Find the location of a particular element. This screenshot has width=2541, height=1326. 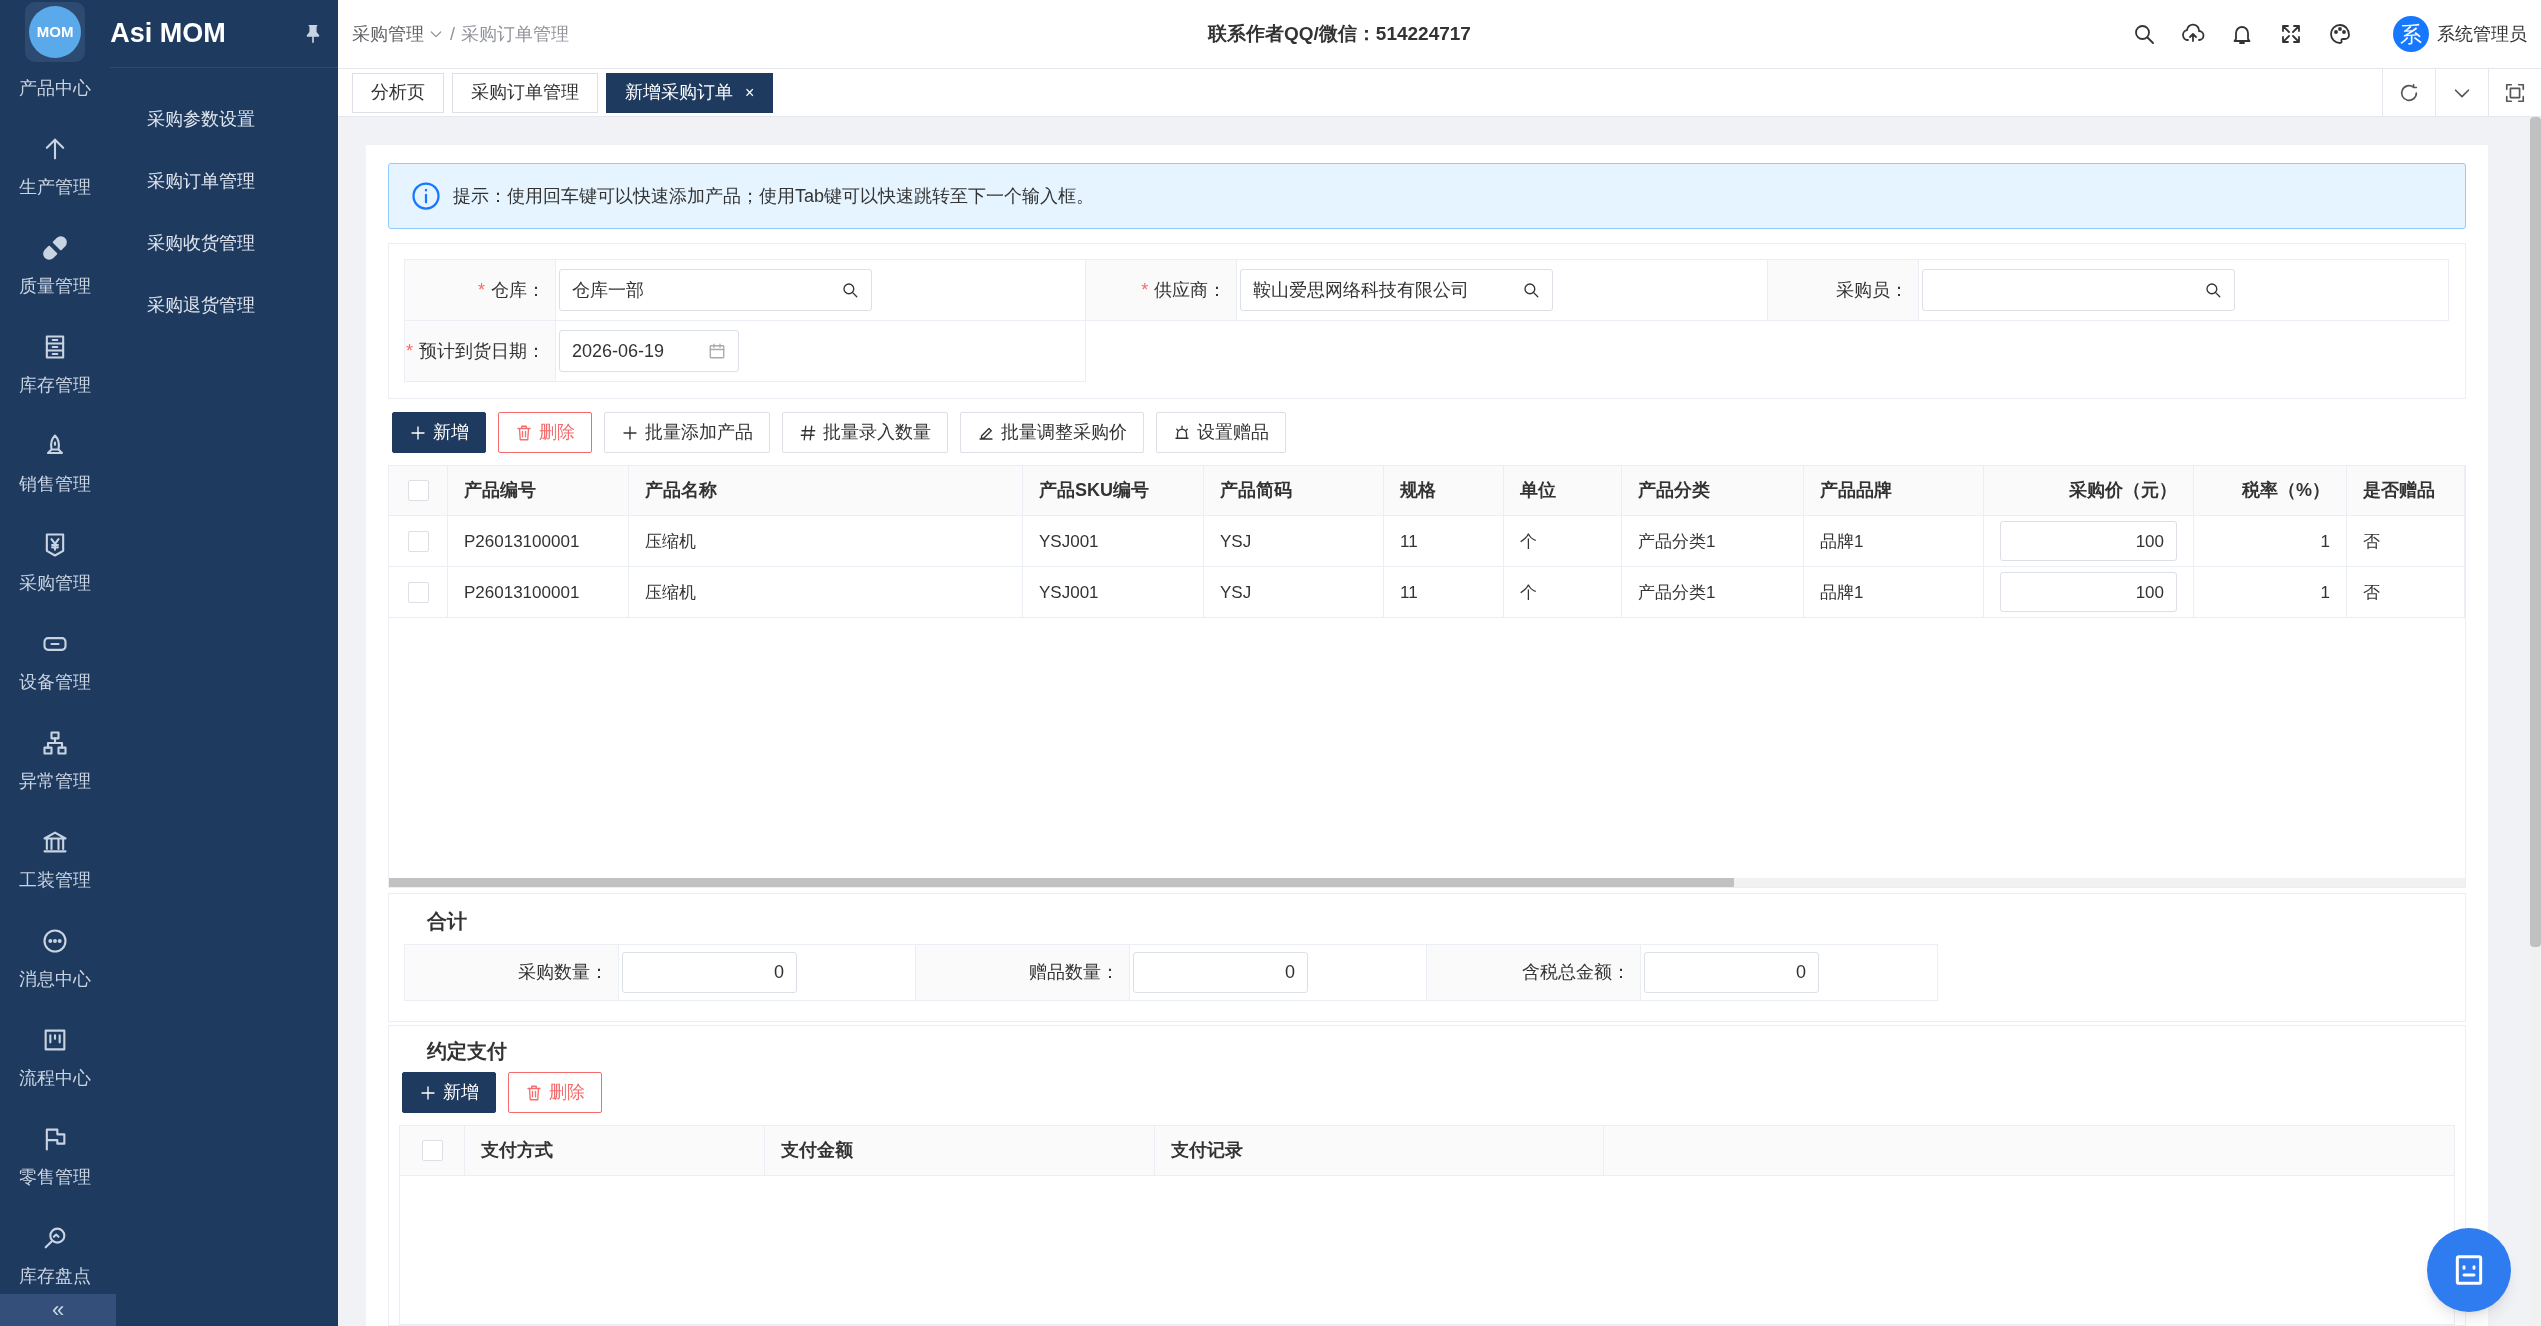

field-label: 含税总金额： is located at coordinates (1534, 972).